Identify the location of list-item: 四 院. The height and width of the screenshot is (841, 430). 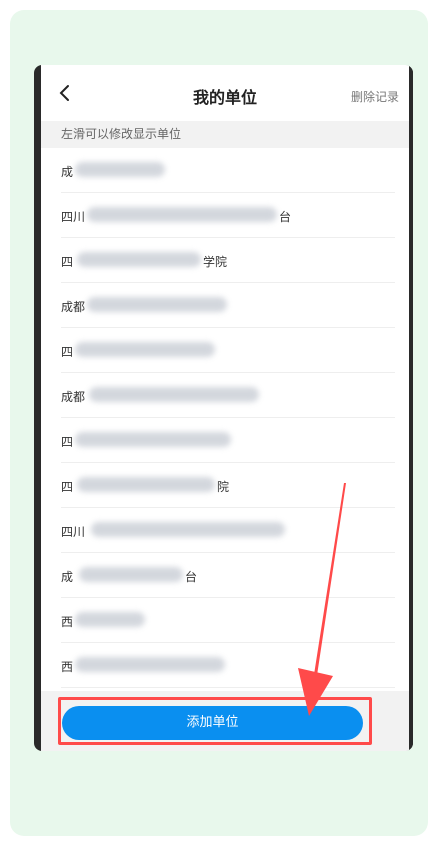
(228, 485).